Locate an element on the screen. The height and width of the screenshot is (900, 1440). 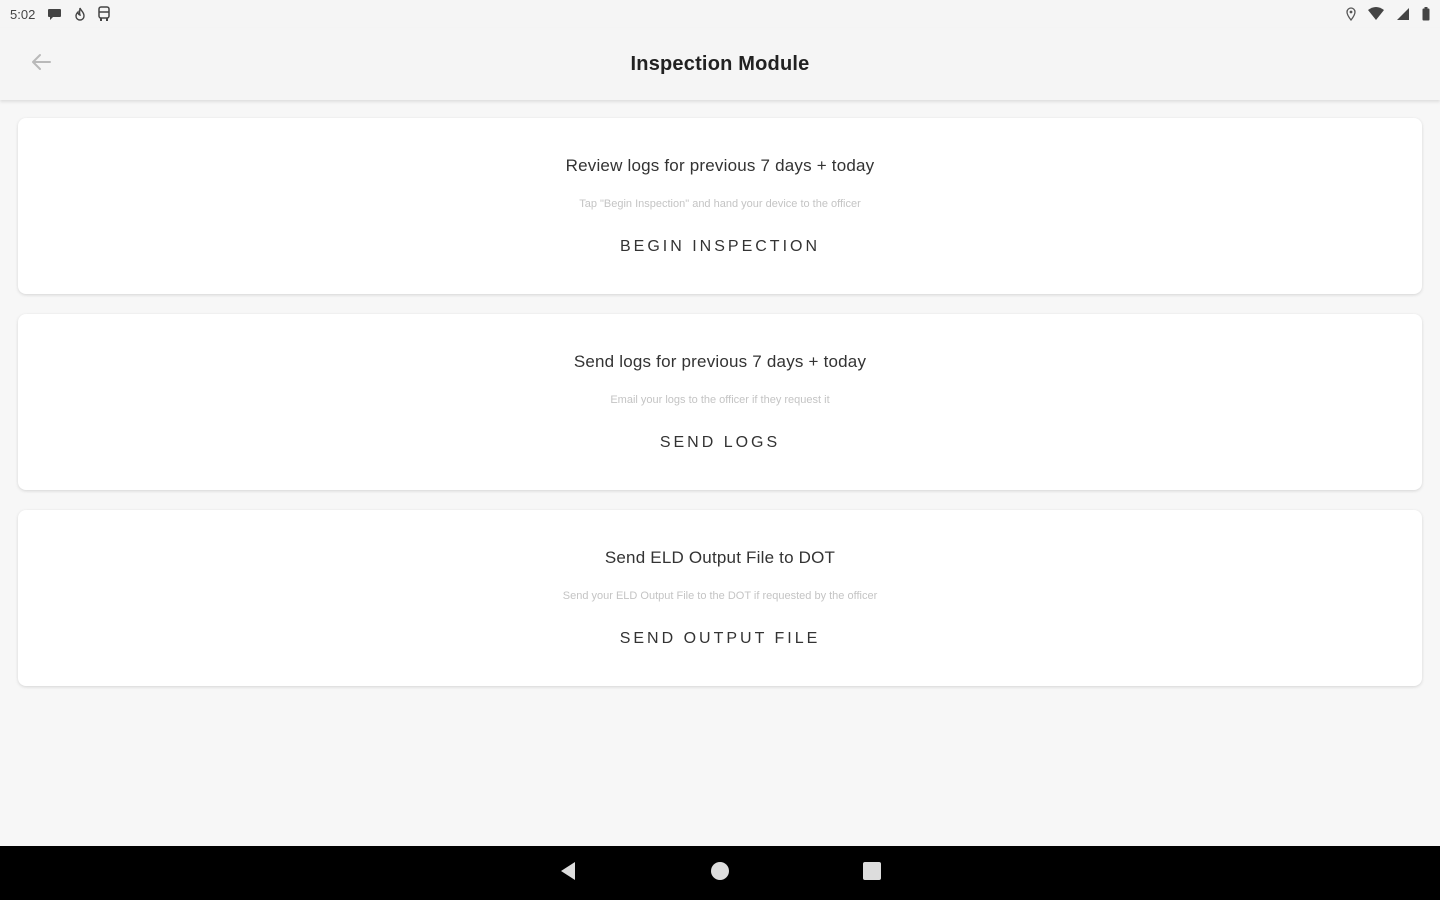
recents-square-icon is located at coordinates (872, 873).